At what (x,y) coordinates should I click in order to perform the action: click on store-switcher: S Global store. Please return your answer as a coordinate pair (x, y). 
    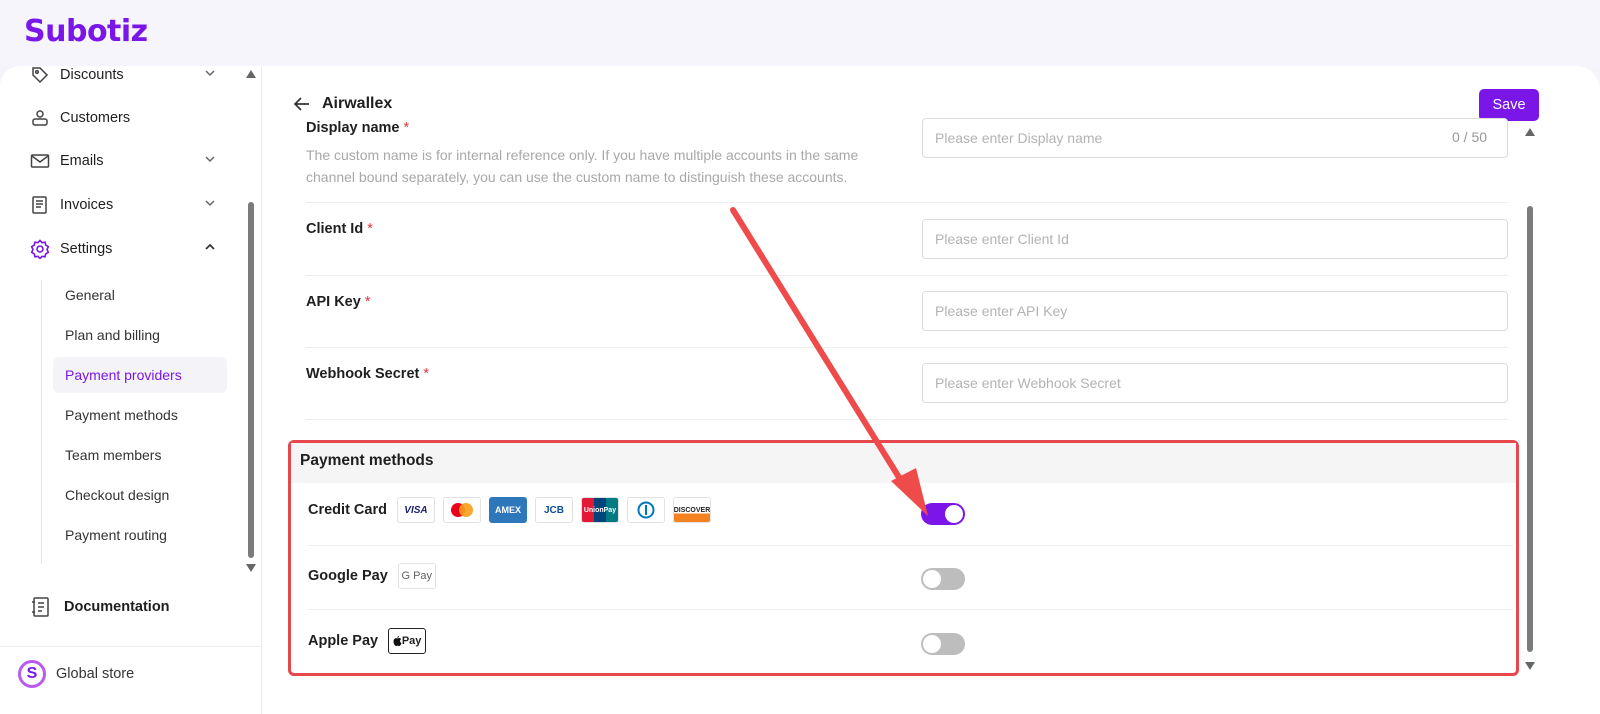
    Looking at the image, I should click on (76, 674).